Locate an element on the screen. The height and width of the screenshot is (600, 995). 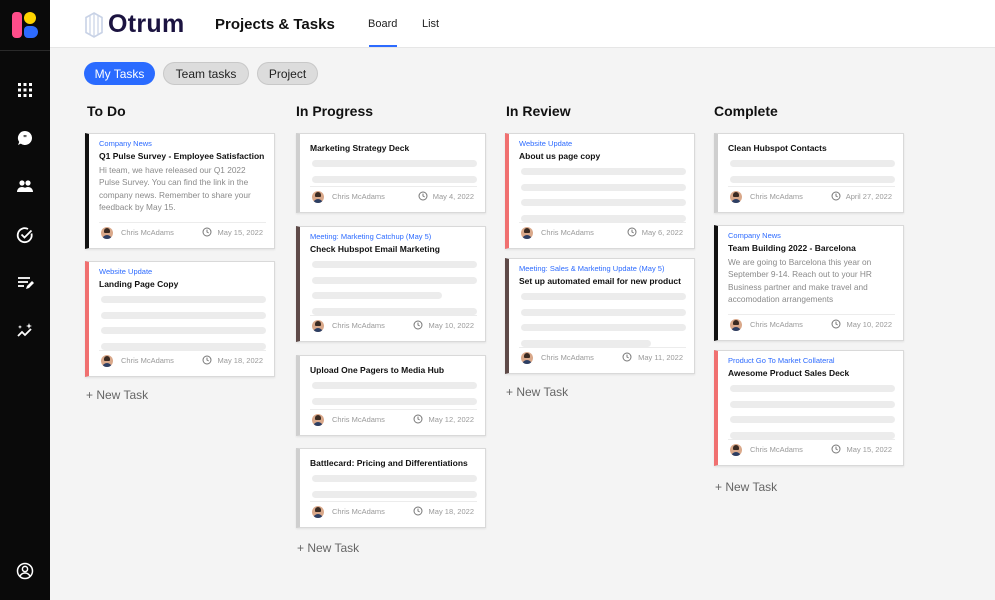
task-due-date: May 18, 2022 is located at coordinates (240, 360).